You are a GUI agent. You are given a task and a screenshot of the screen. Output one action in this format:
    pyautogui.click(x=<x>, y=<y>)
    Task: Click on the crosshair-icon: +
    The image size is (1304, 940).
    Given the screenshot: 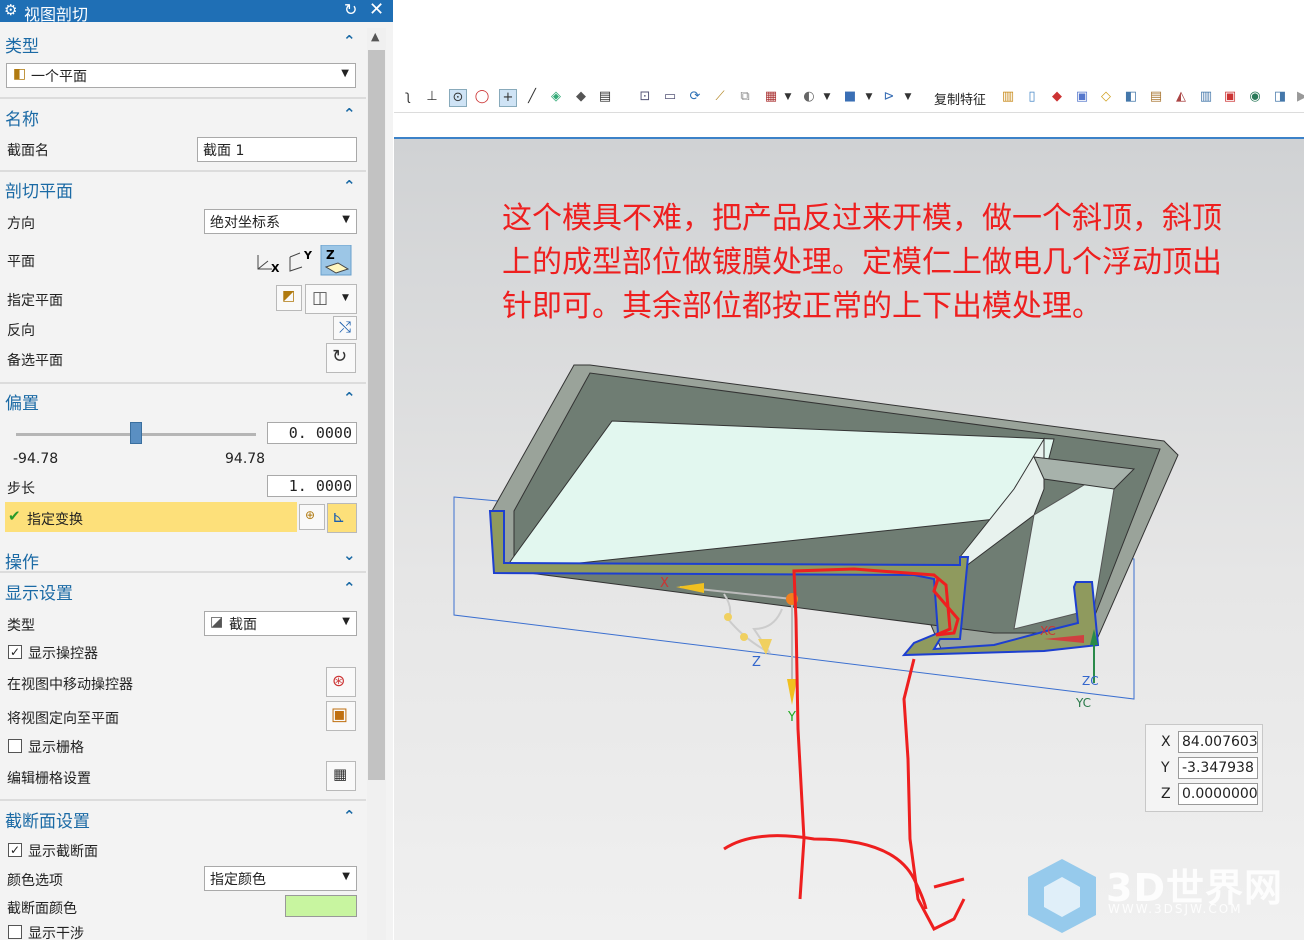 What is the action you would take?
    pyautogui.click(x=508, y=98)
    